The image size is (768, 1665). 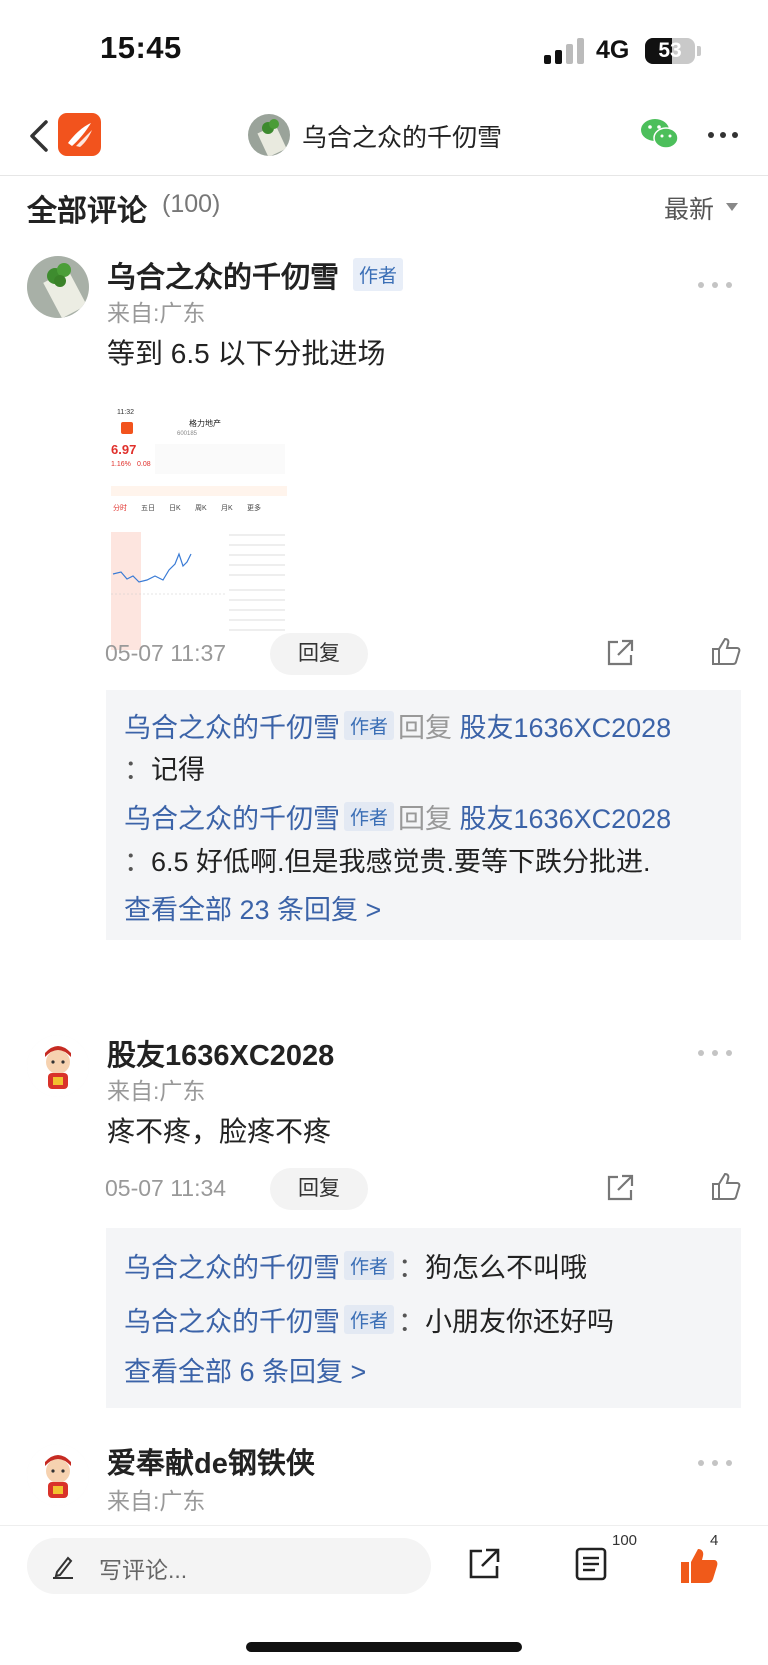 I want to click on comment-count: 100, so click(x=625, y=1540).